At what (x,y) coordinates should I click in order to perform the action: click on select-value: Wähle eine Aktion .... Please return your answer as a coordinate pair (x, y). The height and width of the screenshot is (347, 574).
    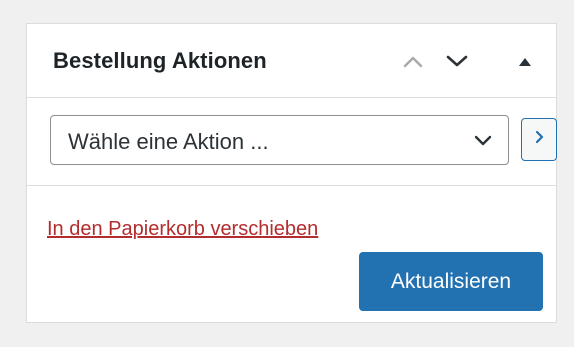
    Looking at the image, I should click on (168, 141).